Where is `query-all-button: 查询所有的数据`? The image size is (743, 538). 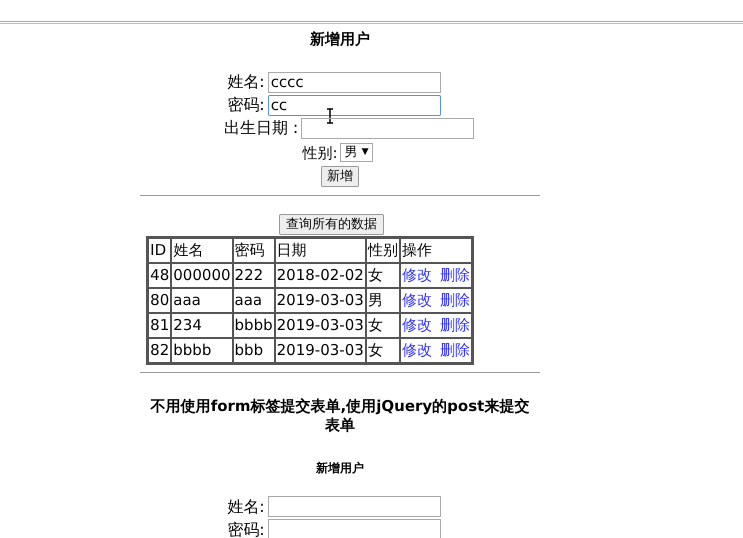
query-all-button: 查询所有的数据 is located at coordinates (331, 224).